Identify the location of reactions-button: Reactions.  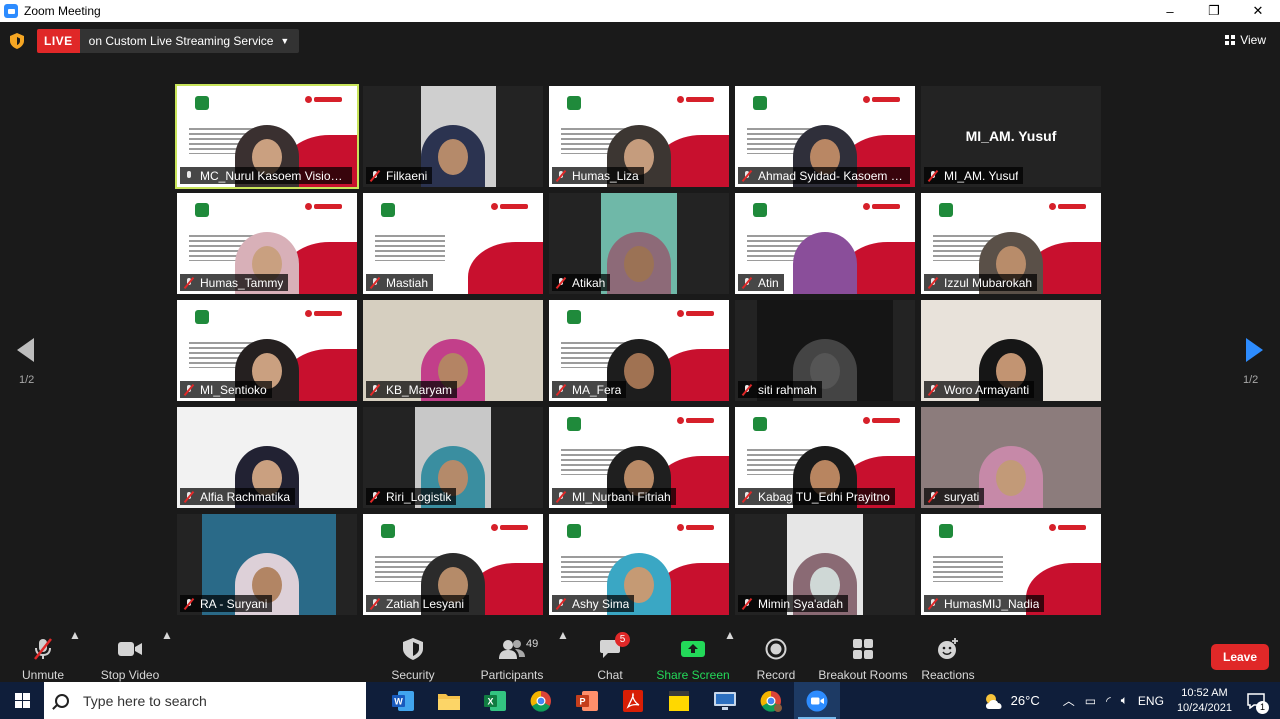
(948, 655).